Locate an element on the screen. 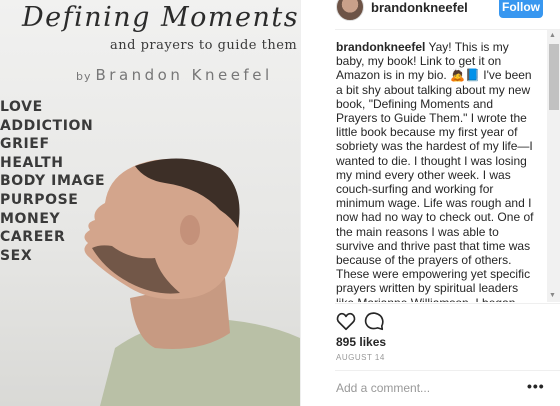 Image resolution: width=560 pixels, height=406 pixels. caption-divider is located at coordinates (447, 303).